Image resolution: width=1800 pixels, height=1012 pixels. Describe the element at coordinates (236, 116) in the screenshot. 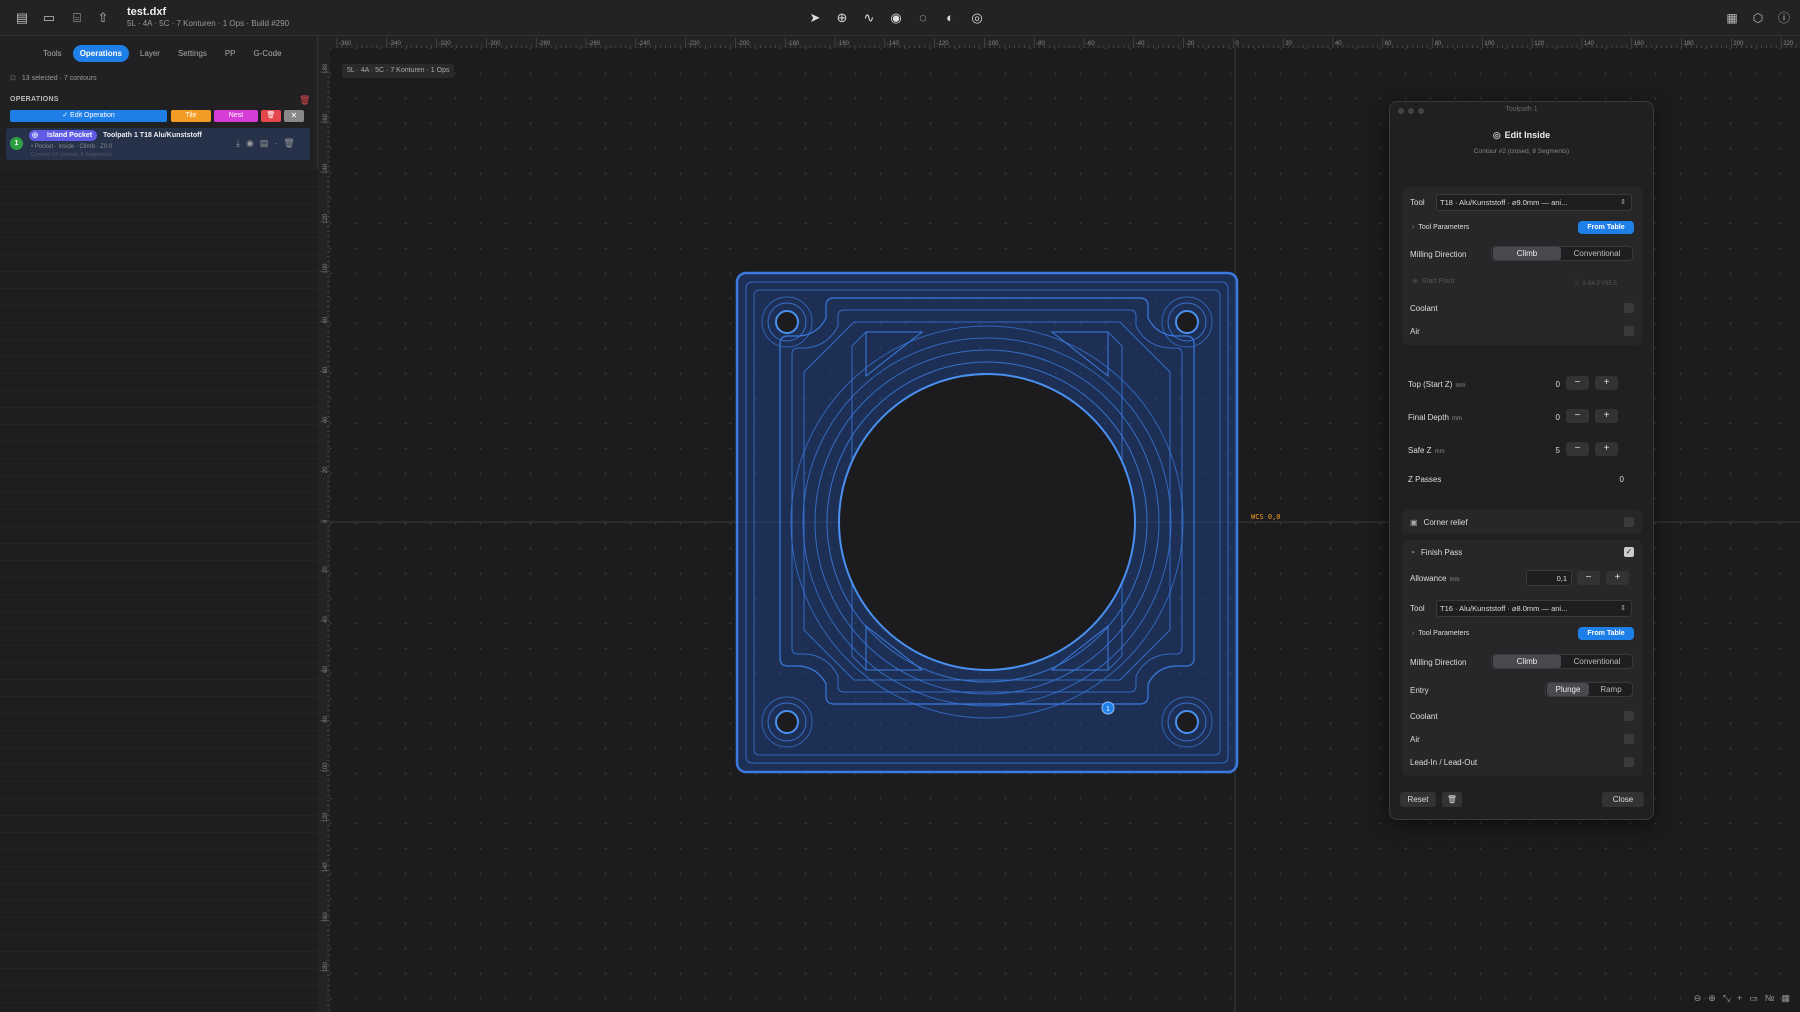

I see `nest-button: Nest` at that location.